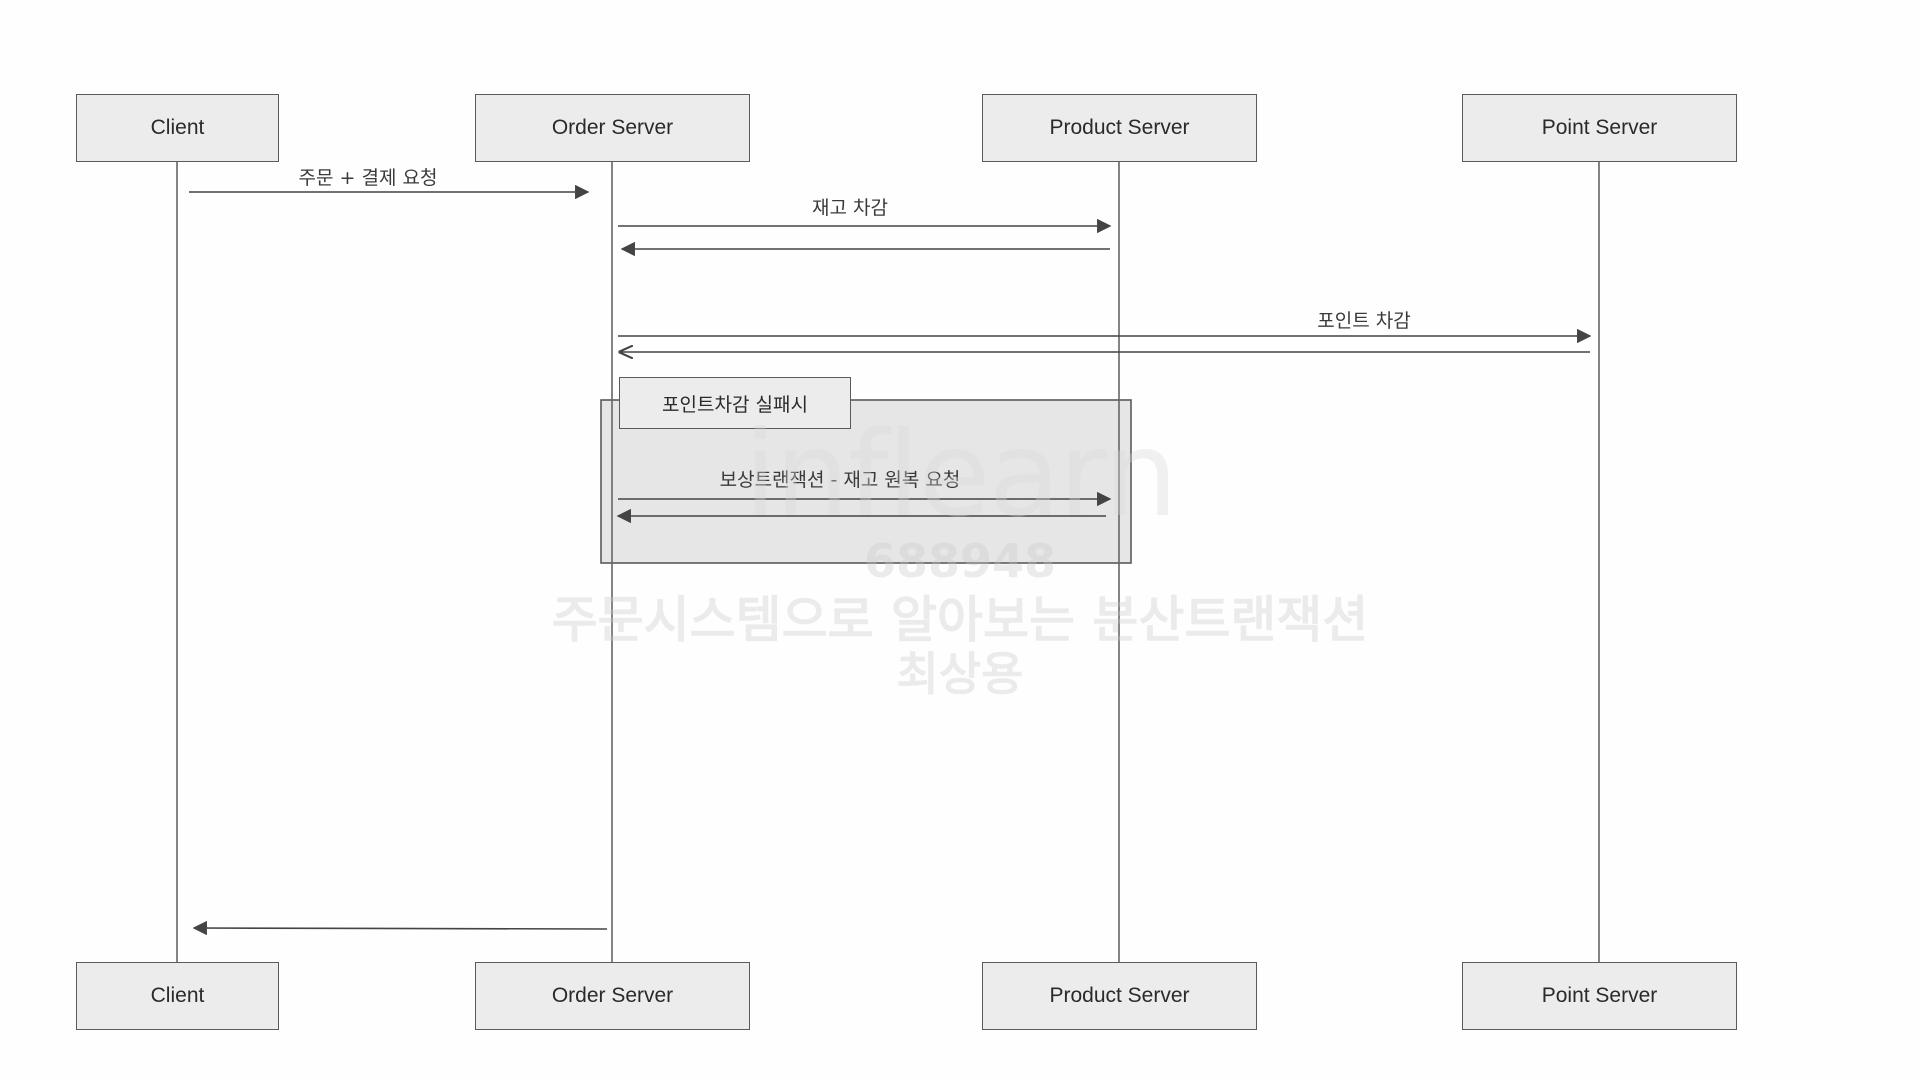 This screenshot has height=1080, width=1920. Describe the element at coordinates (177, 128) in the screenshot. I see `participant-client-top: Client` at that location.